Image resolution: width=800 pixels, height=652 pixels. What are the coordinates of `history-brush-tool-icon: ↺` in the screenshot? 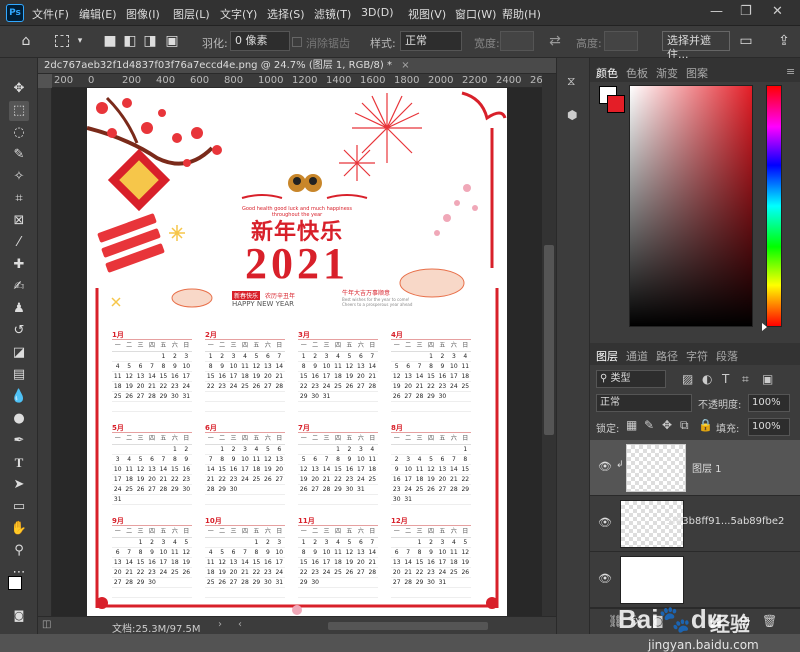 It's located at (19, 331).